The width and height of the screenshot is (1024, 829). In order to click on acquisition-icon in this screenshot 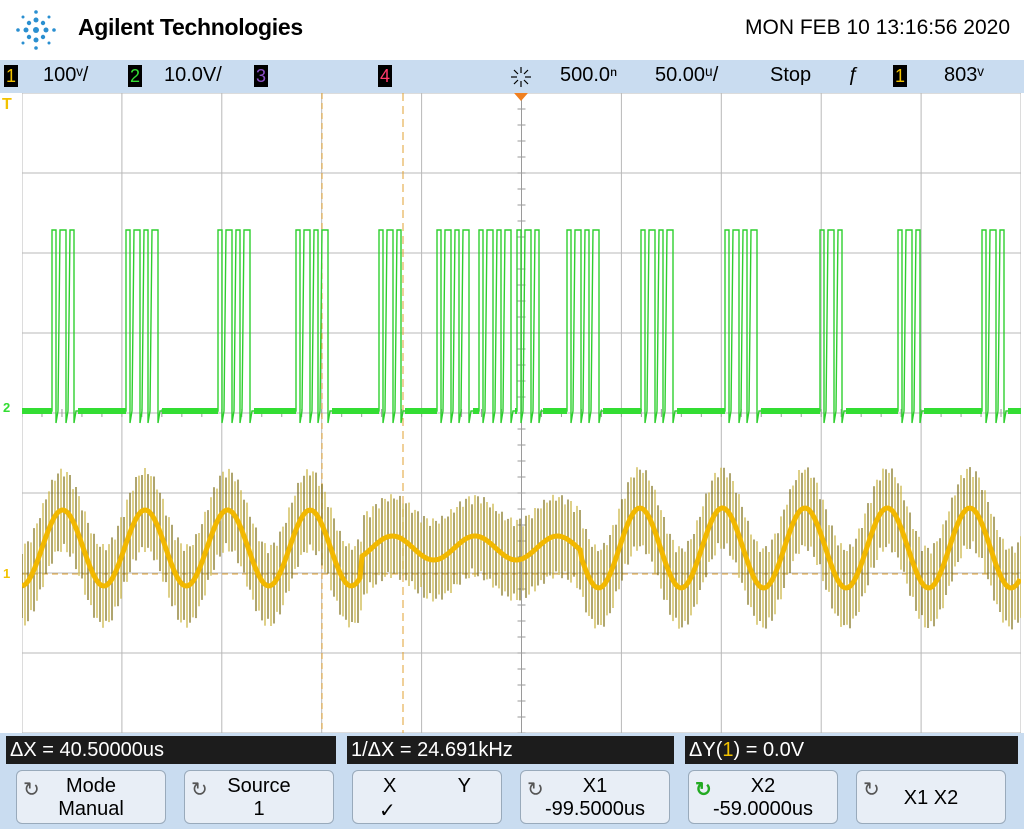, I will do `click(521, 77)`.